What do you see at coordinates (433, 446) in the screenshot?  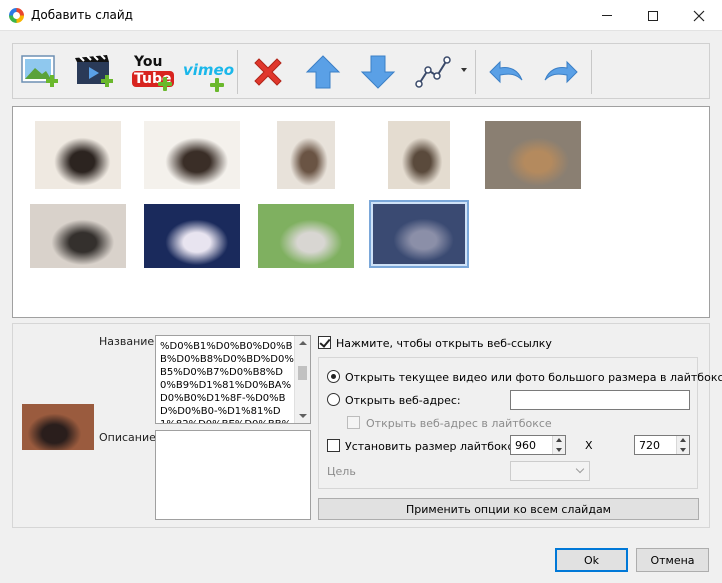 I see `lightbox-size-label: Установить размер лайтбокса` at bounding box center [433, 446].